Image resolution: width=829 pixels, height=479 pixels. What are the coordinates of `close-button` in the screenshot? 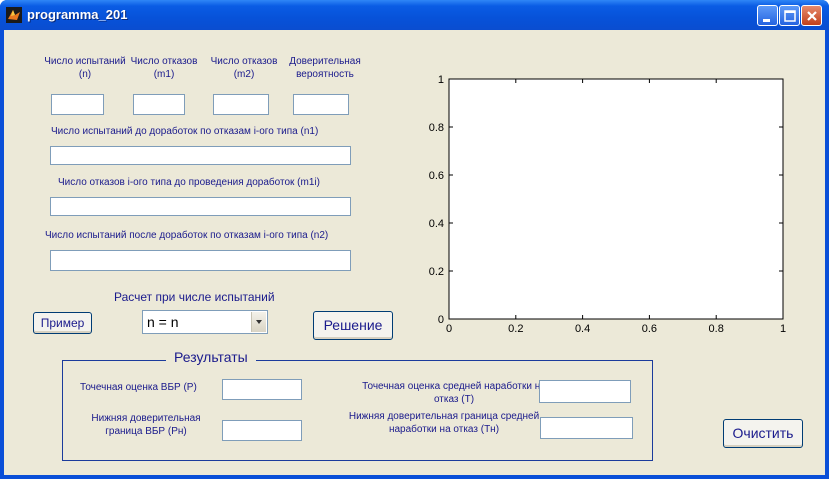 It's located at (811, 15).